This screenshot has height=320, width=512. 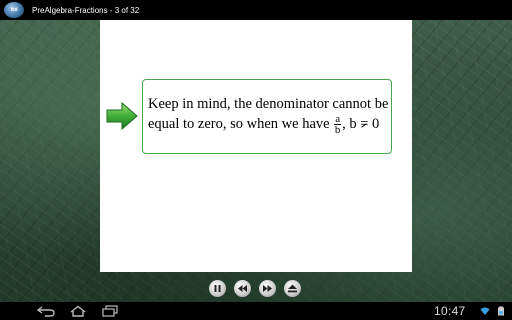 What do you see at coordinates (450, 311) in the screenshot?
I see `clock: 10:47` at bounding box center [450, 311].